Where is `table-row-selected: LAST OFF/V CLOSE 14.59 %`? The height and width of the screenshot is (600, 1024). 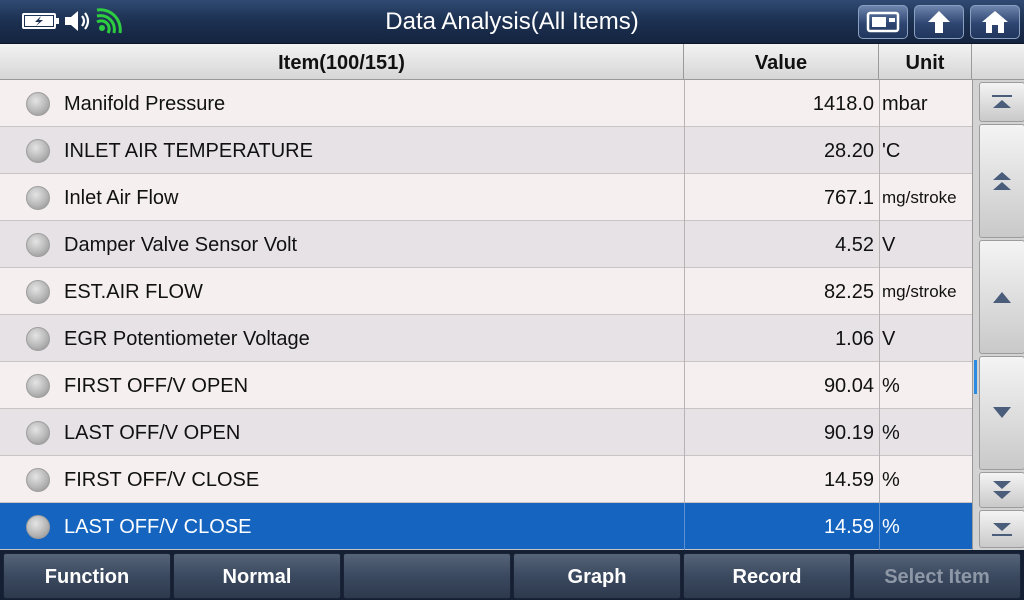
table-row-selected: LAST OFF/V CLOSE 14.59 % is located at coordinates (486, 526).